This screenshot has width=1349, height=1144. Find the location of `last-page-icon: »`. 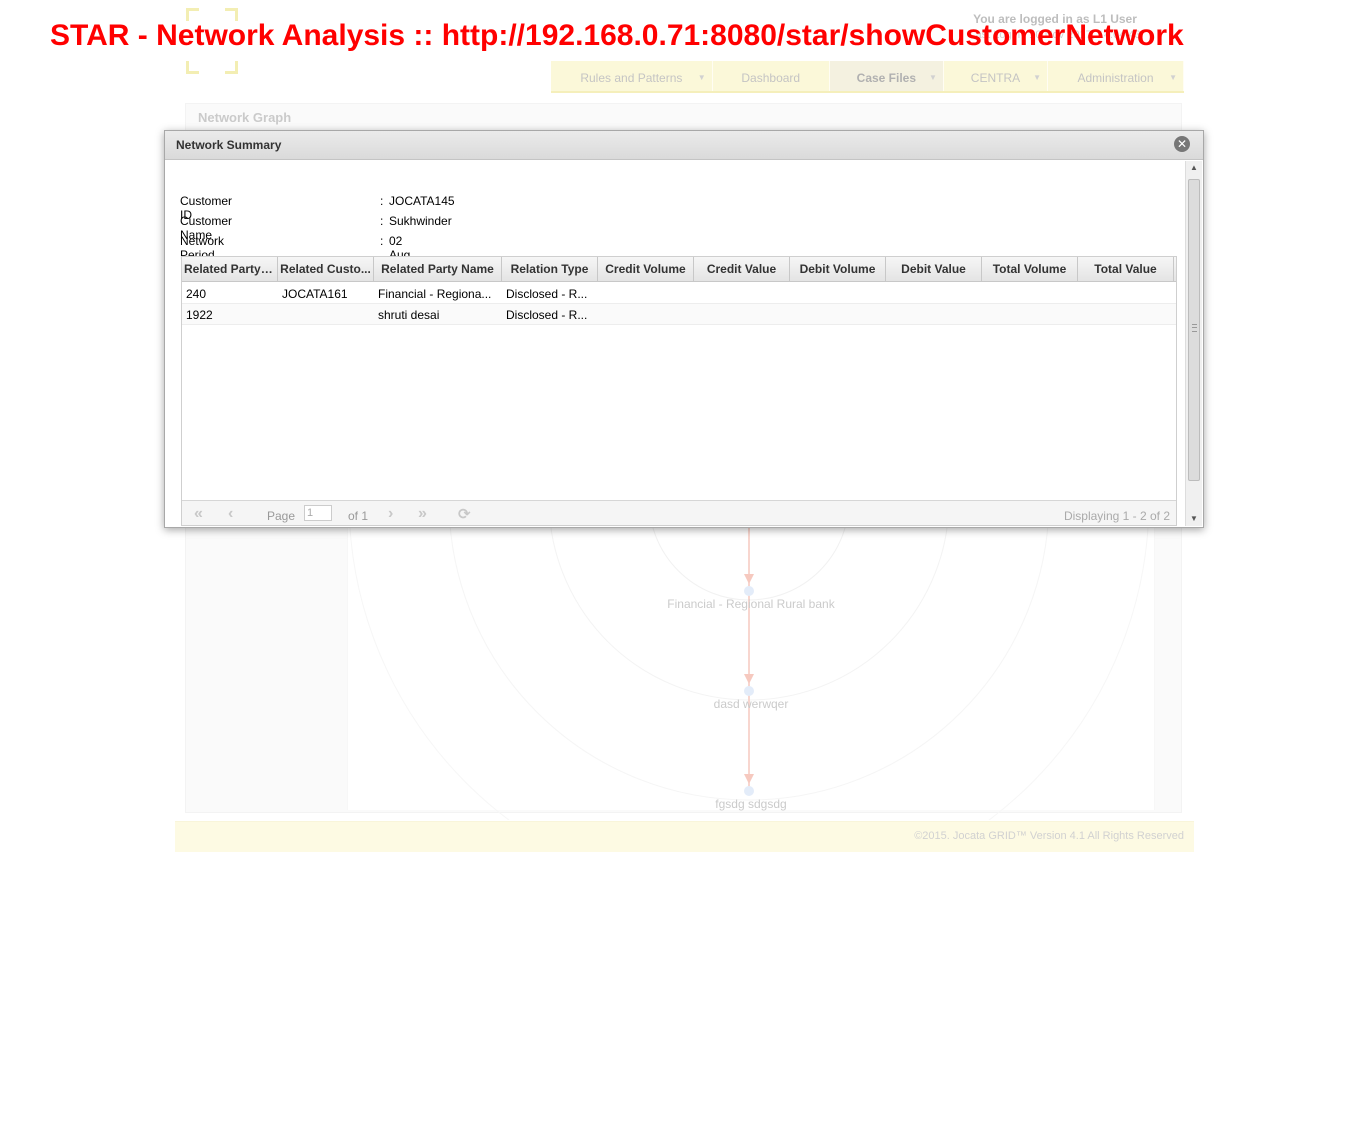

last-page-icon: » is located at coordinates (422, 514).